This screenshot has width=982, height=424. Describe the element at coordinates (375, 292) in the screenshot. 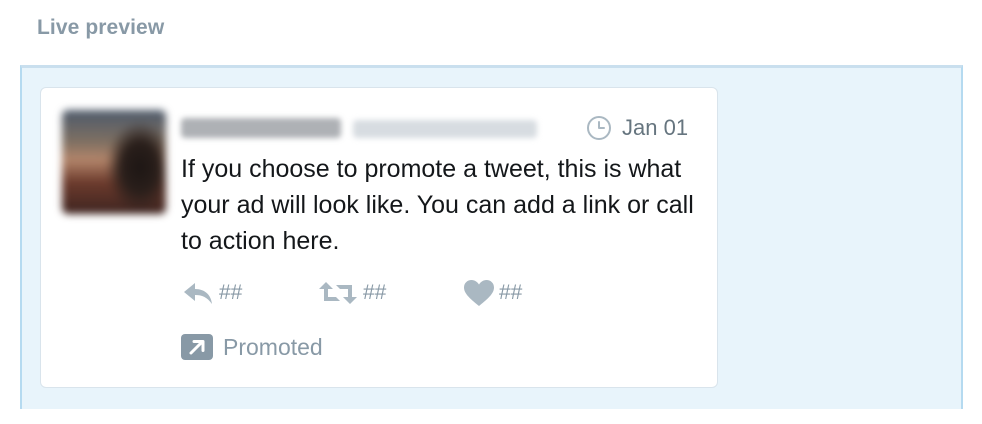

I see `retweet-count: ##` at that location.